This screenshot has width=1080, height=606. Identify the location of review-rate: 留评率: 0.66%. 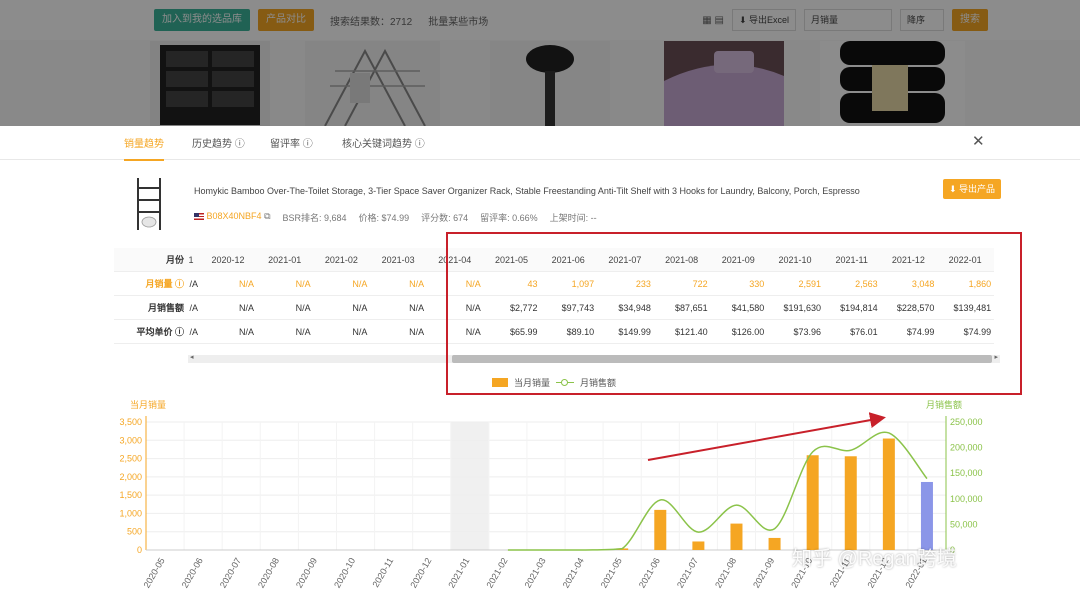
(509, 218).